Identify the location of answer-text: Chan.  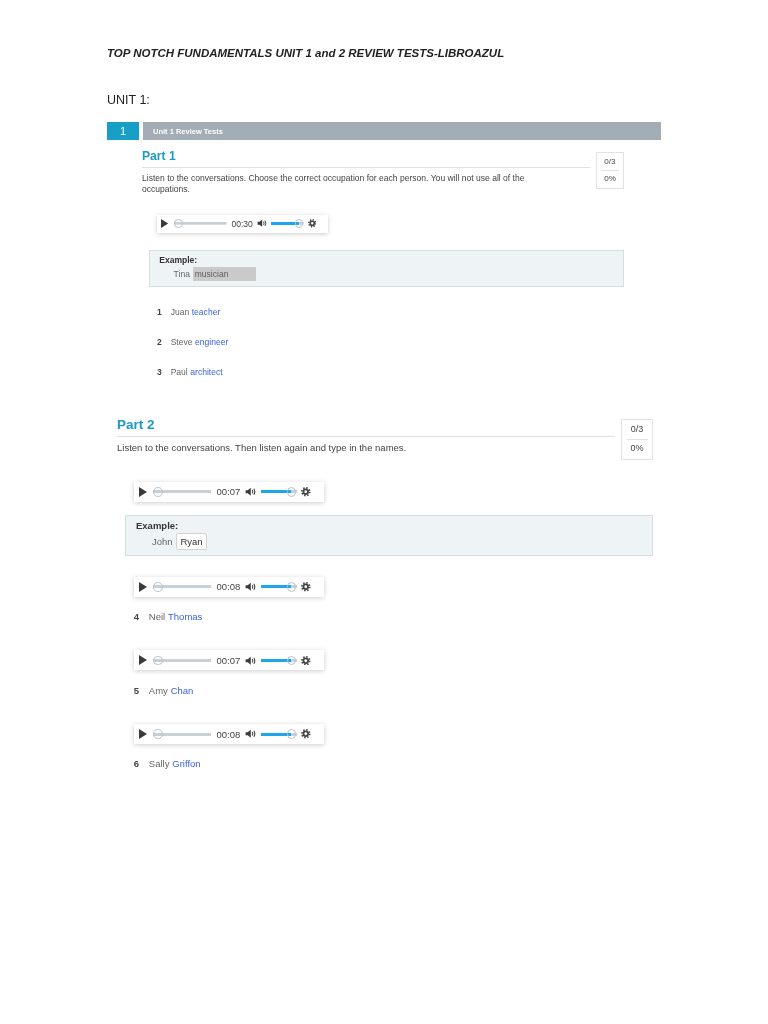
(182, 690).